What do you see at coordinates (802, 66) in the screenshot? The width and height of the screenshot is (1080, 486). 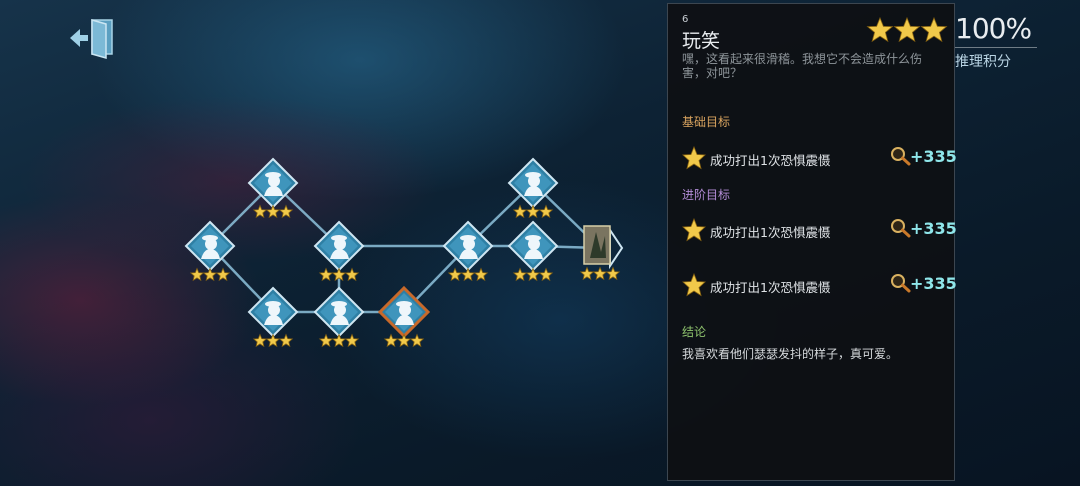 I see `episode-description: 嘿，这看起来很滑稽。我想它不会造成什么伤害，对吧？` at bounding box center [802, 66].